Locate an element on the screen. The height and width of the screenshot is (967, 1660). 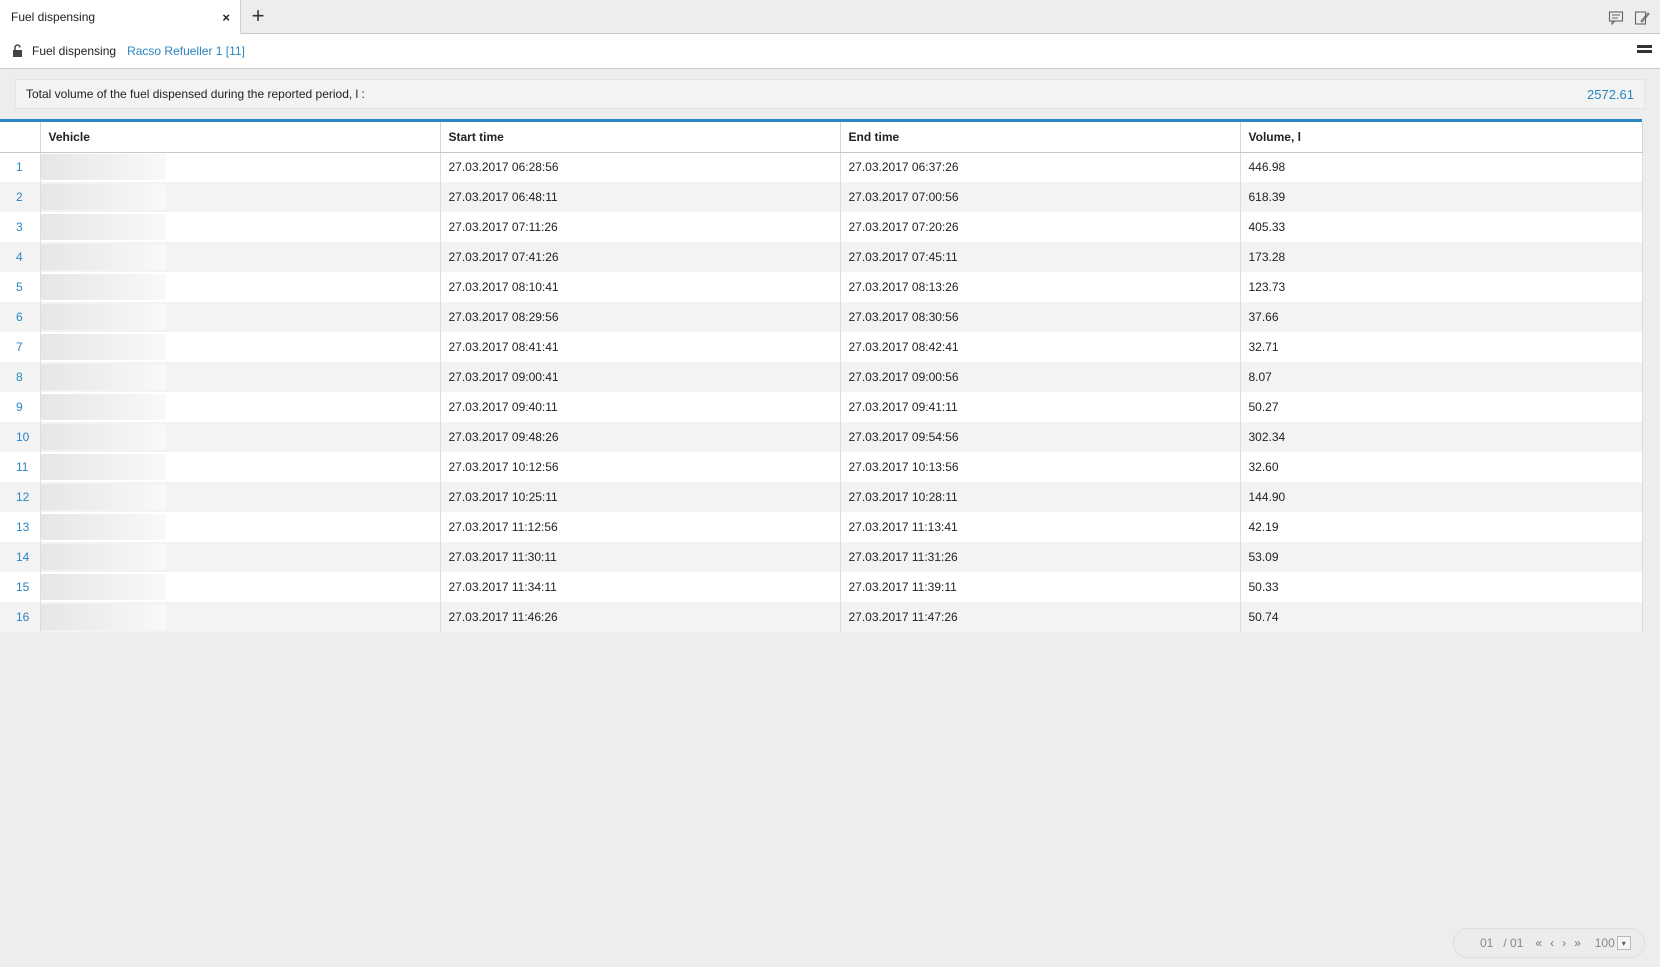
row-number: 1 is located at coordinates (20, 167).